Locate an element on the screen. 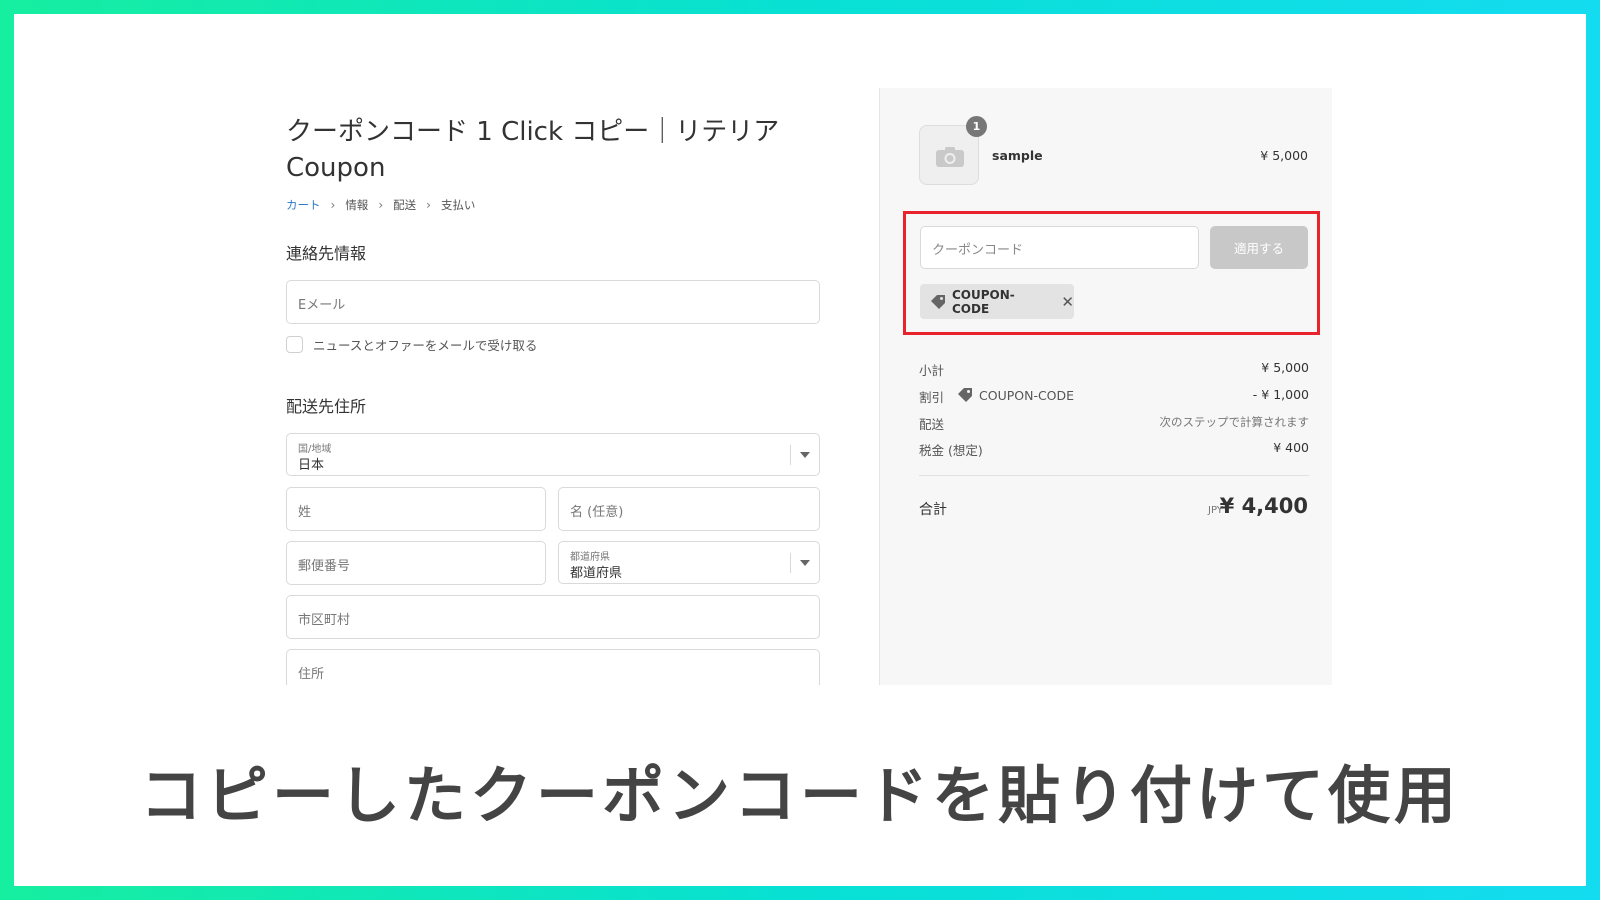 The image size is (1600, 900). total-label: 合計 is located at coordinates (933, 510).